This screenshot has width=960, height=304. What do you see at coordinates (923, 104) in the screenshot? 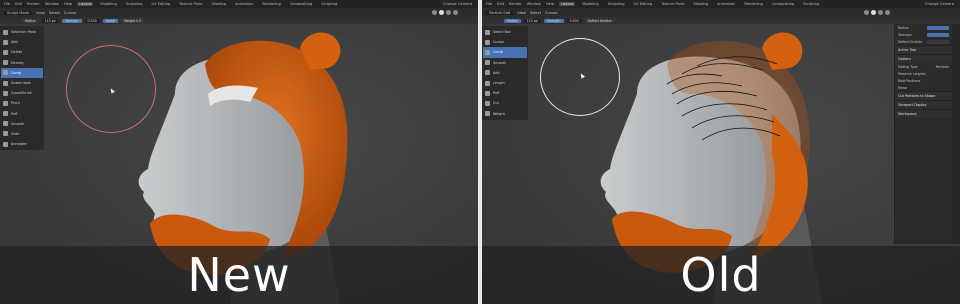
I see `sp-section-viewport-display: Viewport Display` at bounding box center [923, 104].